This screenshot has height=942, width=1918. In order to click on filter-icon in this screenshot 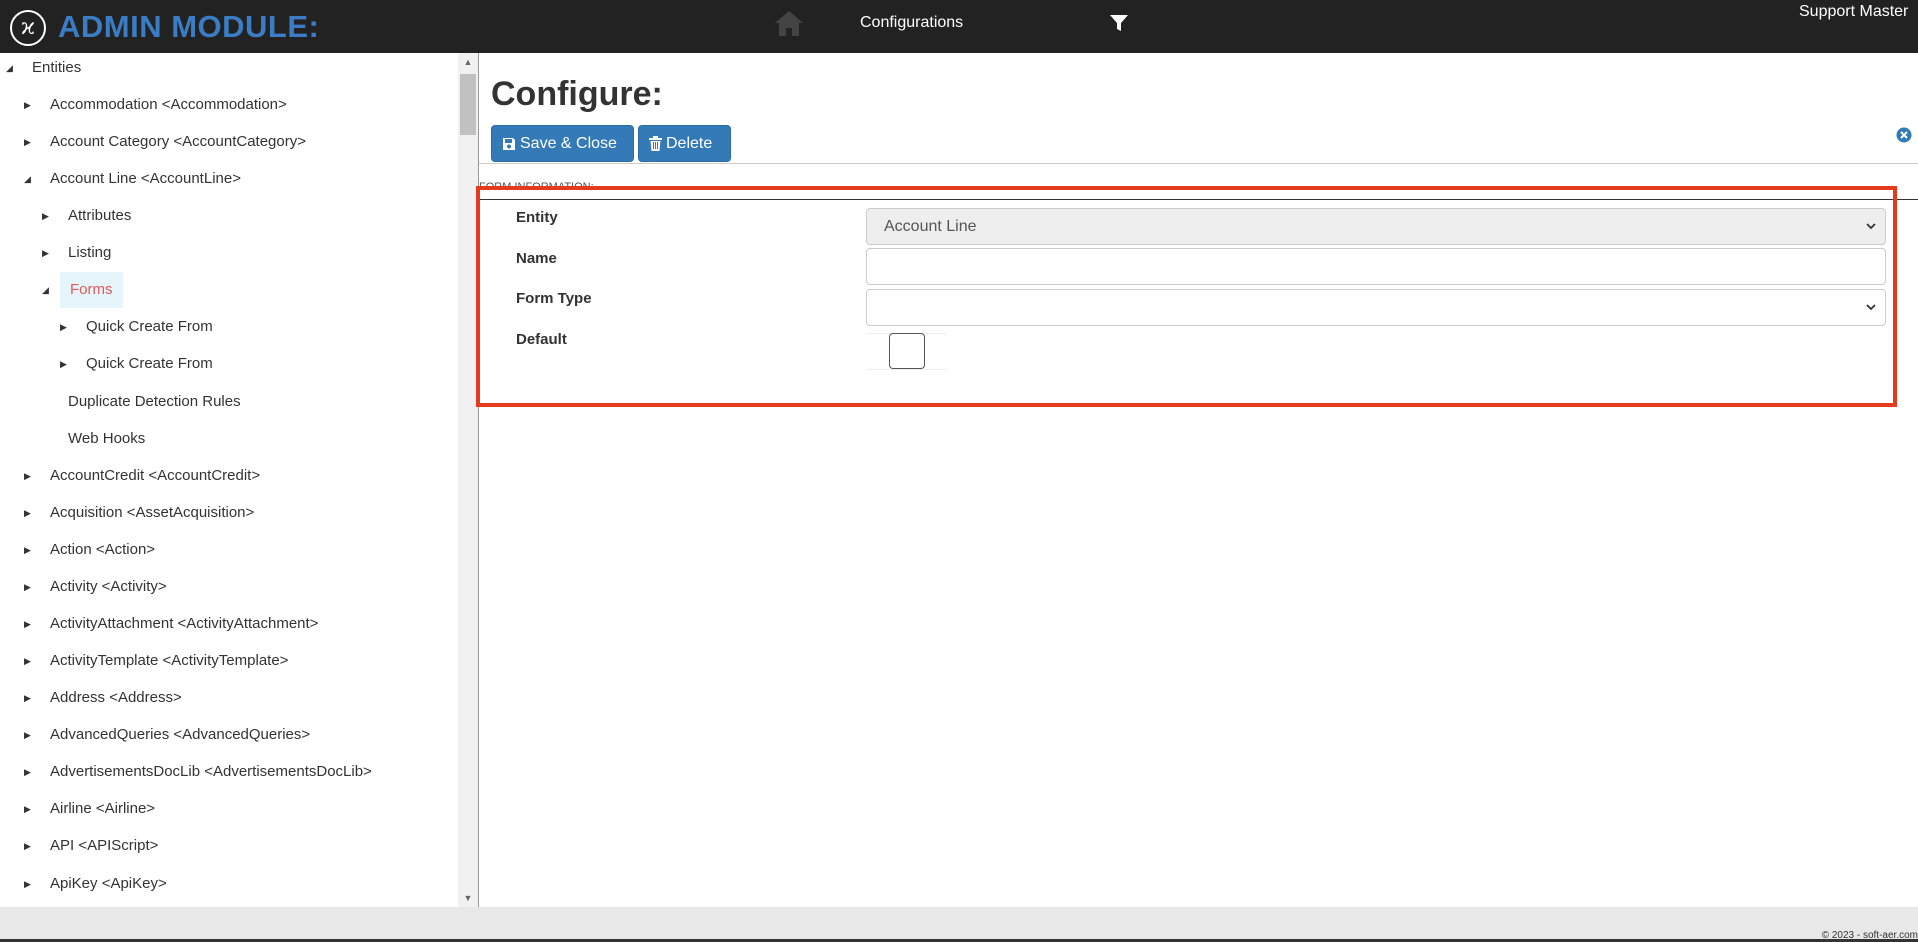, I will do `click(1119, 23)`.